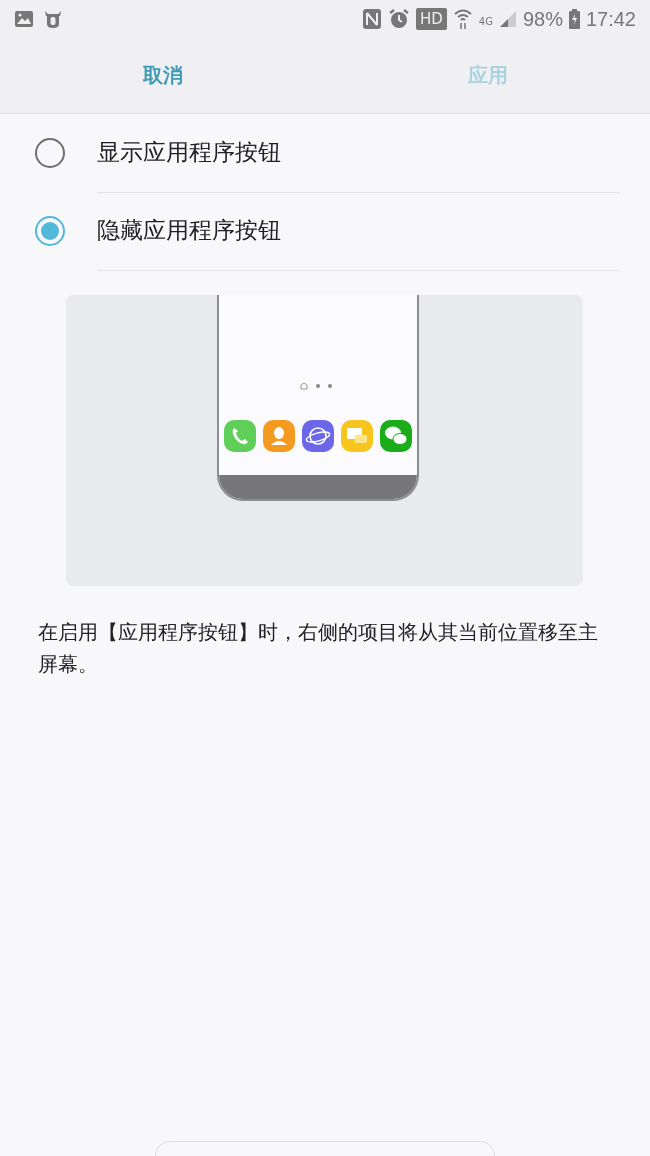 This screenshot has width=650, height=1156. What do you see at coordinates (610, 19) in the screenshot?
I see `clock-time: 17:42` at bounding box center [610, 19].